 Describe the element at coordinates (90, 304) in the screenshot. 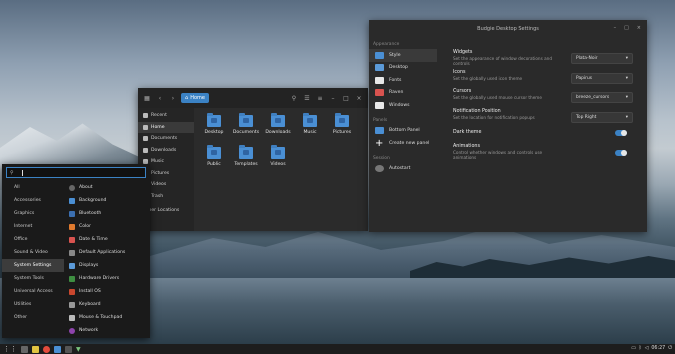

I see `app-label: Keyboard` at that location.